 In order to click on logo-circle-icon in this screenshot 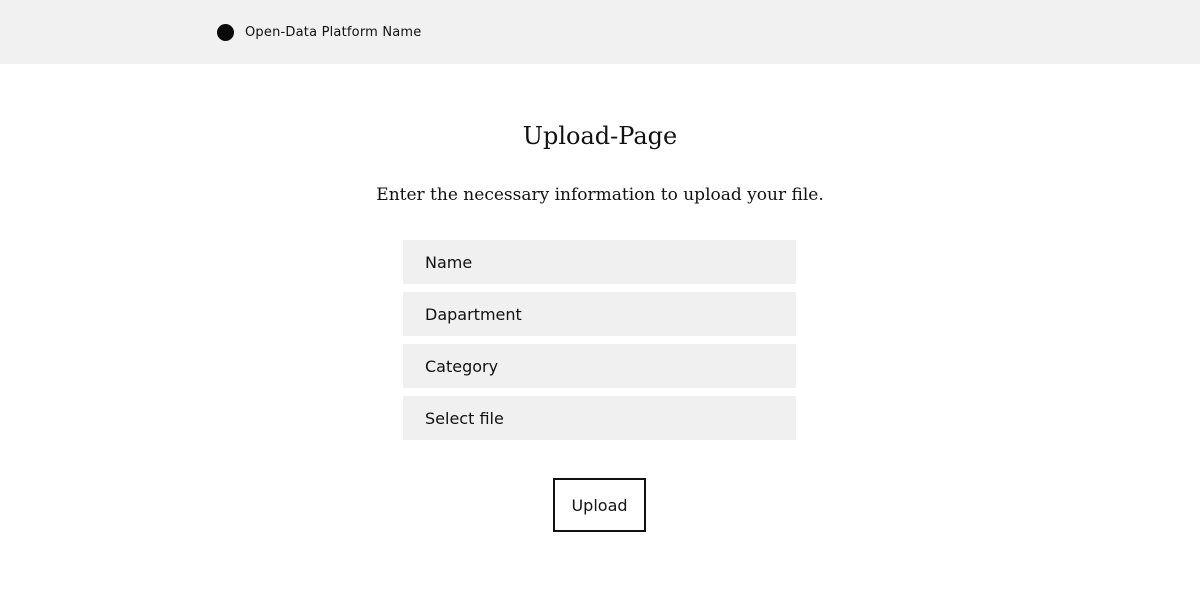, I will do `click(225, 32)`.